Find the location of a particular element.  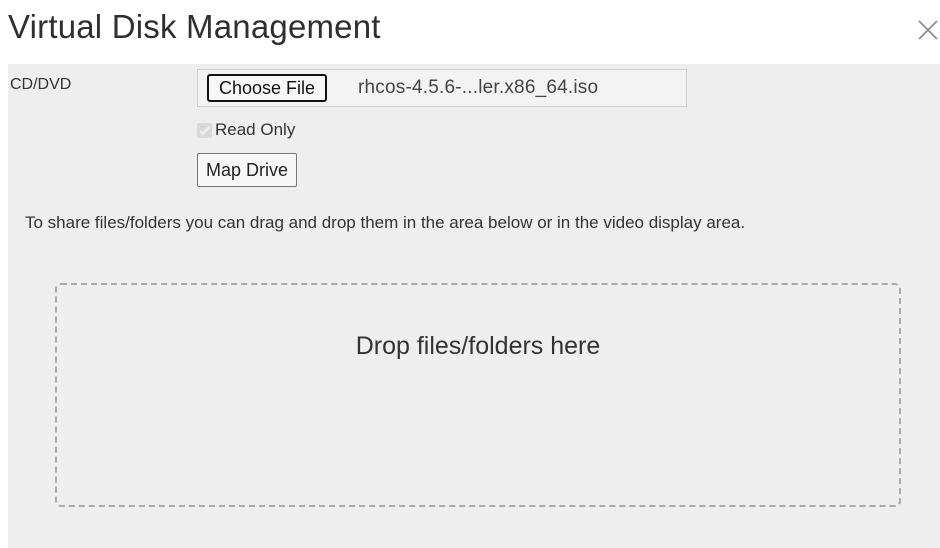

close-icon is located at coordinates (928, 30).